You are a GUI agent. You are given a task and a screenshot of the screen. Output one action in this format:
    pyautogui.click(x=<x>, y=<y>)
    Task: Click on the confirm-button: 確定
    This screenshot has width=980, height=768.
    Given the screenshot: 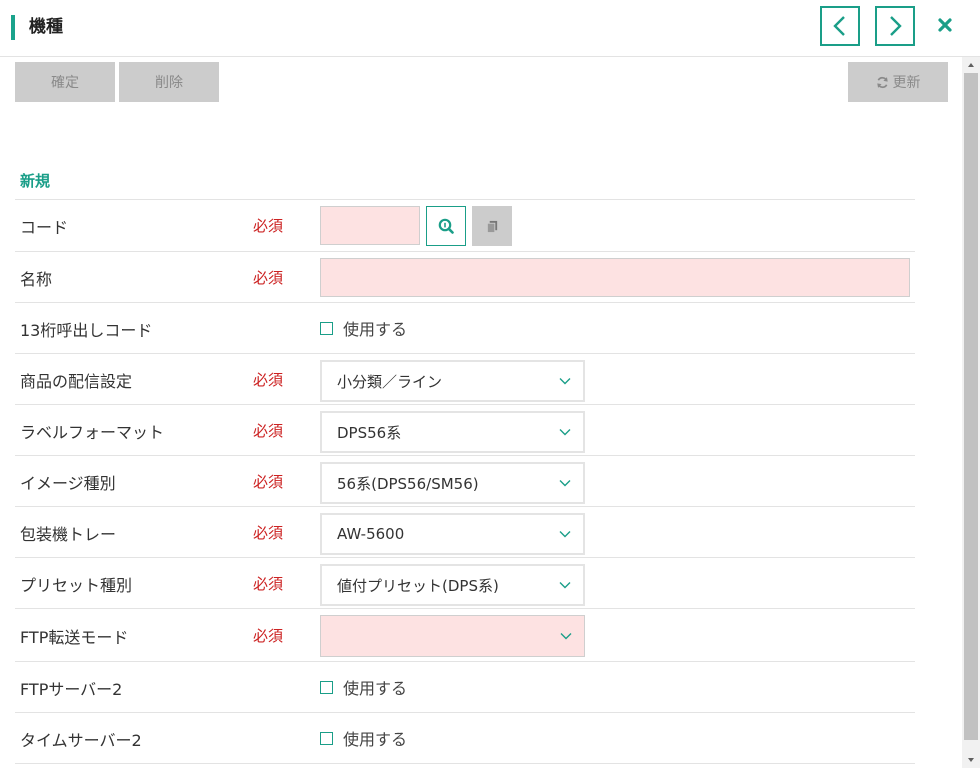 What is the action you would take?
    pyautogui.click(x=65, y=82)
    